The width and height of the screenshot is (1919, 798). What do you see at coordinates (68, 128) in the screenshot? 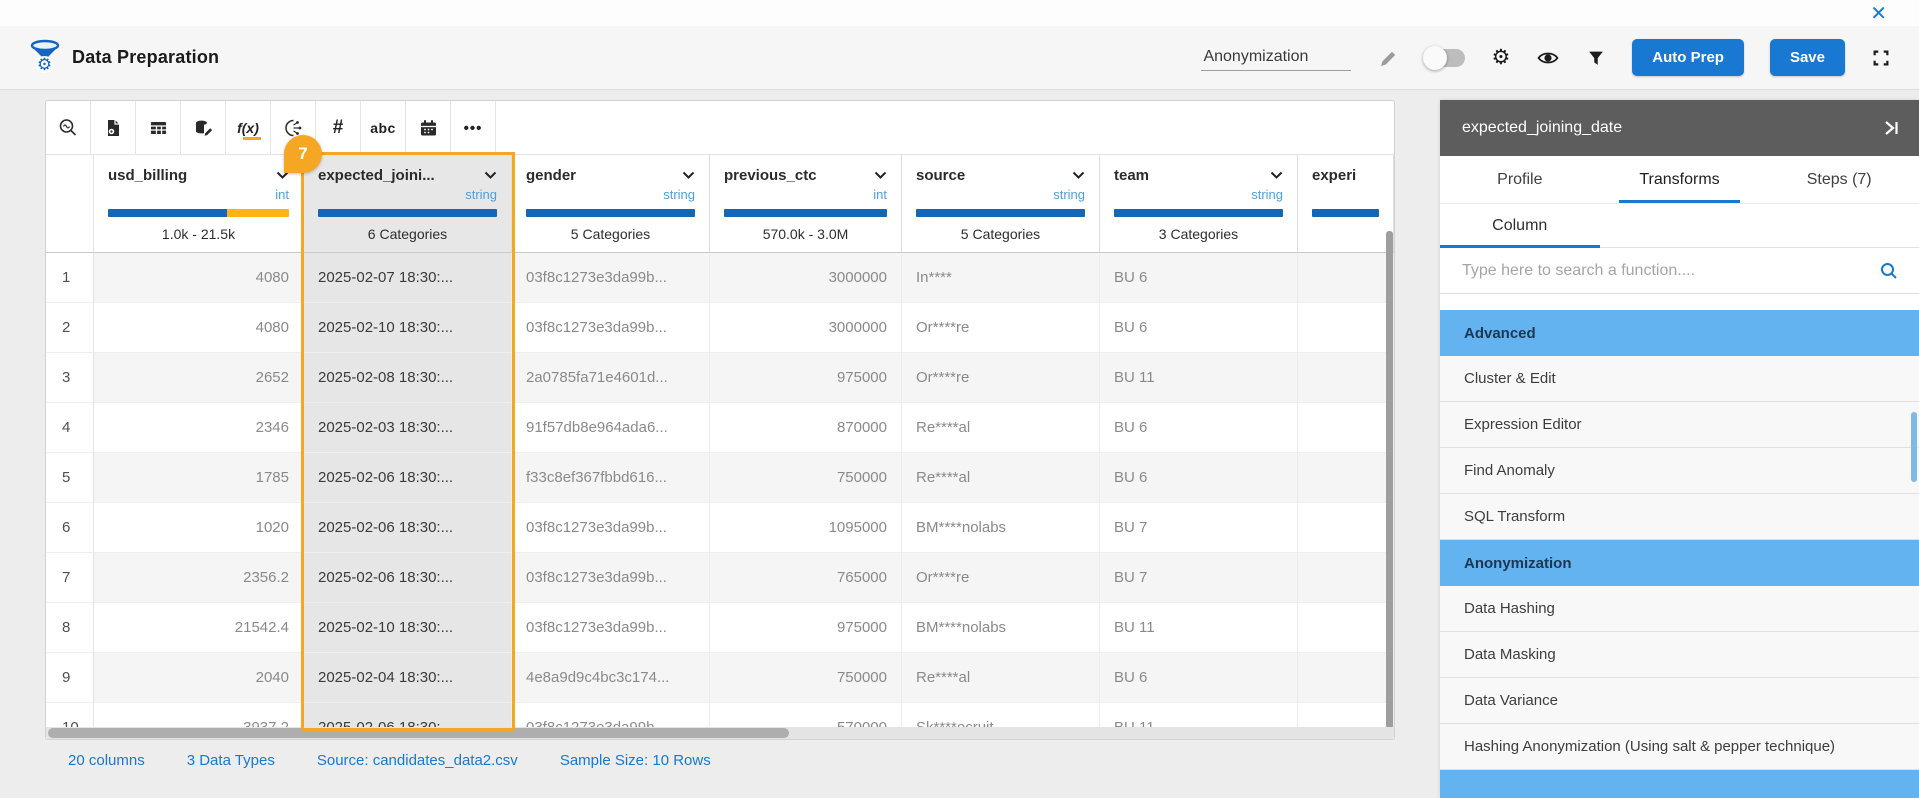
I see `search-data-icon` at bounding box center [68, 128].